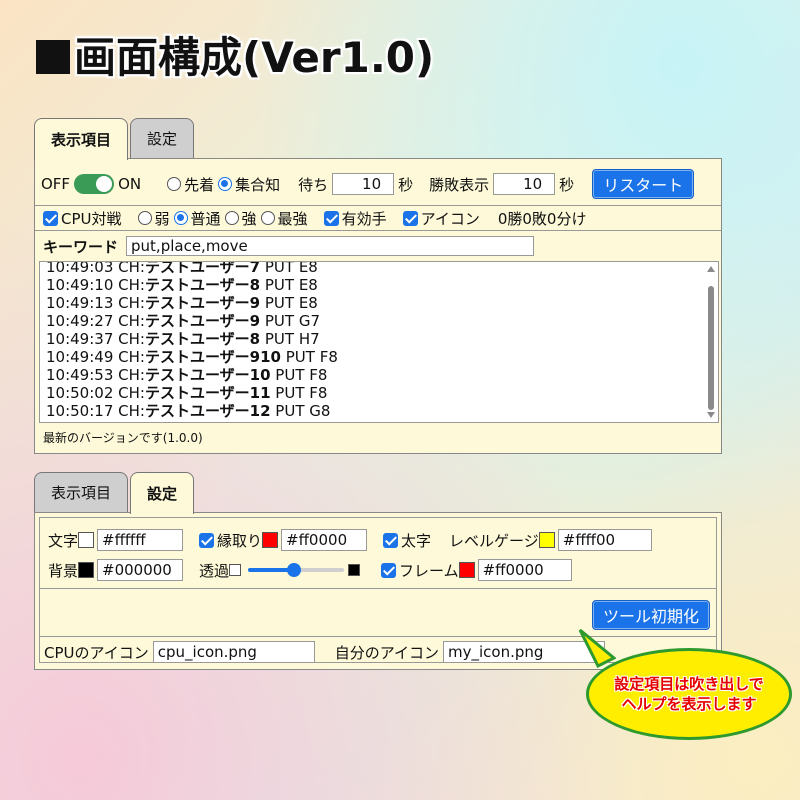 The width and height of the screenshot is (800, 800). I want to click on log-move: PUT E8, so click(289, 285).